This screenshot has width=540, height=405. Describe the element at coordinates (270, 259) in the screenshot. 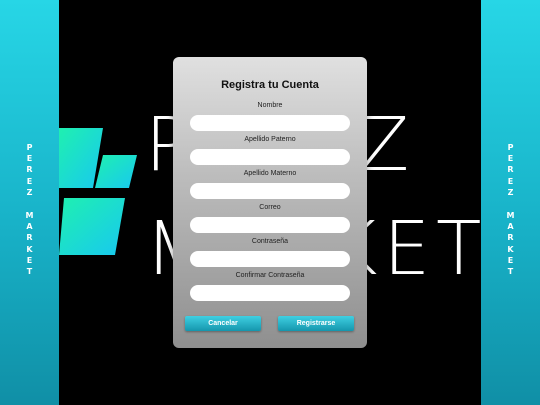

I see `contrasena-input` at that location.